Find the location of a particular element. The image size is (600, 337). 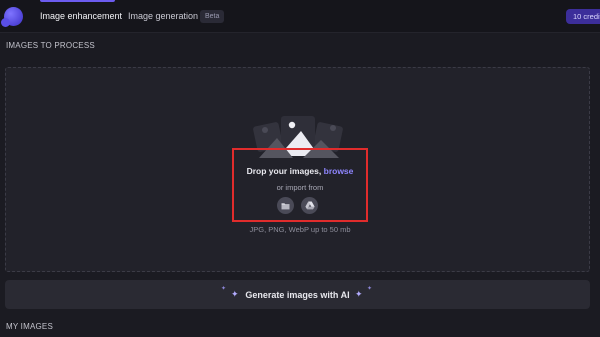

generate-images-button: ✦ ✦ Generate images with AI ✦ ✦ is located at coordinates (297, 294).